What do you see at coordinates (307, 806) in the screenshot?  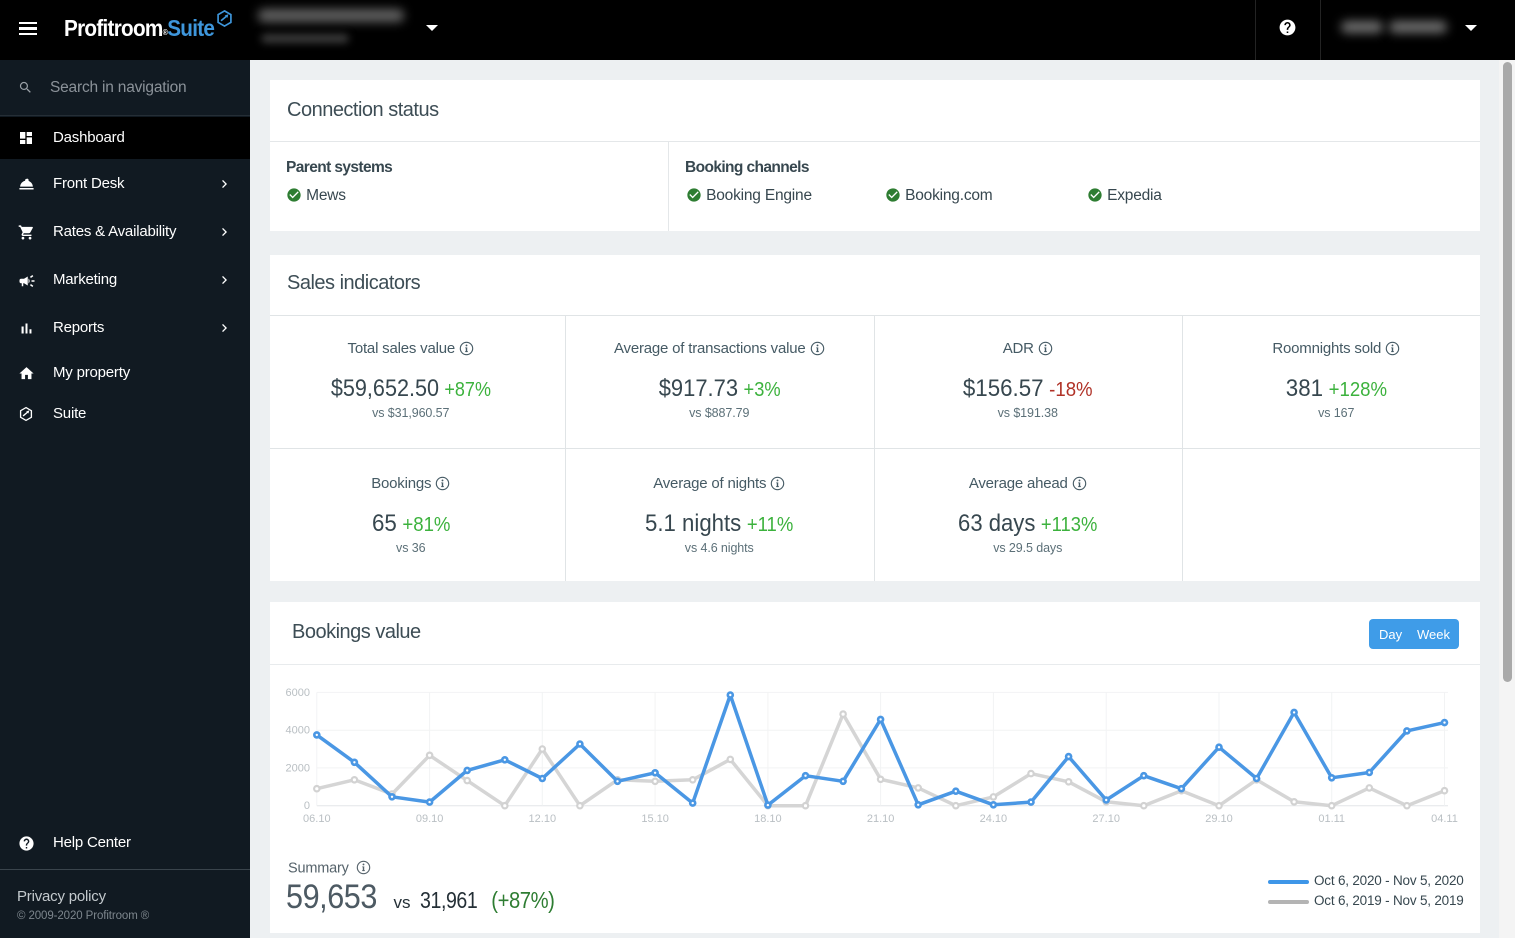 I see `svg-text: 0` at bounding box center [307, 806].